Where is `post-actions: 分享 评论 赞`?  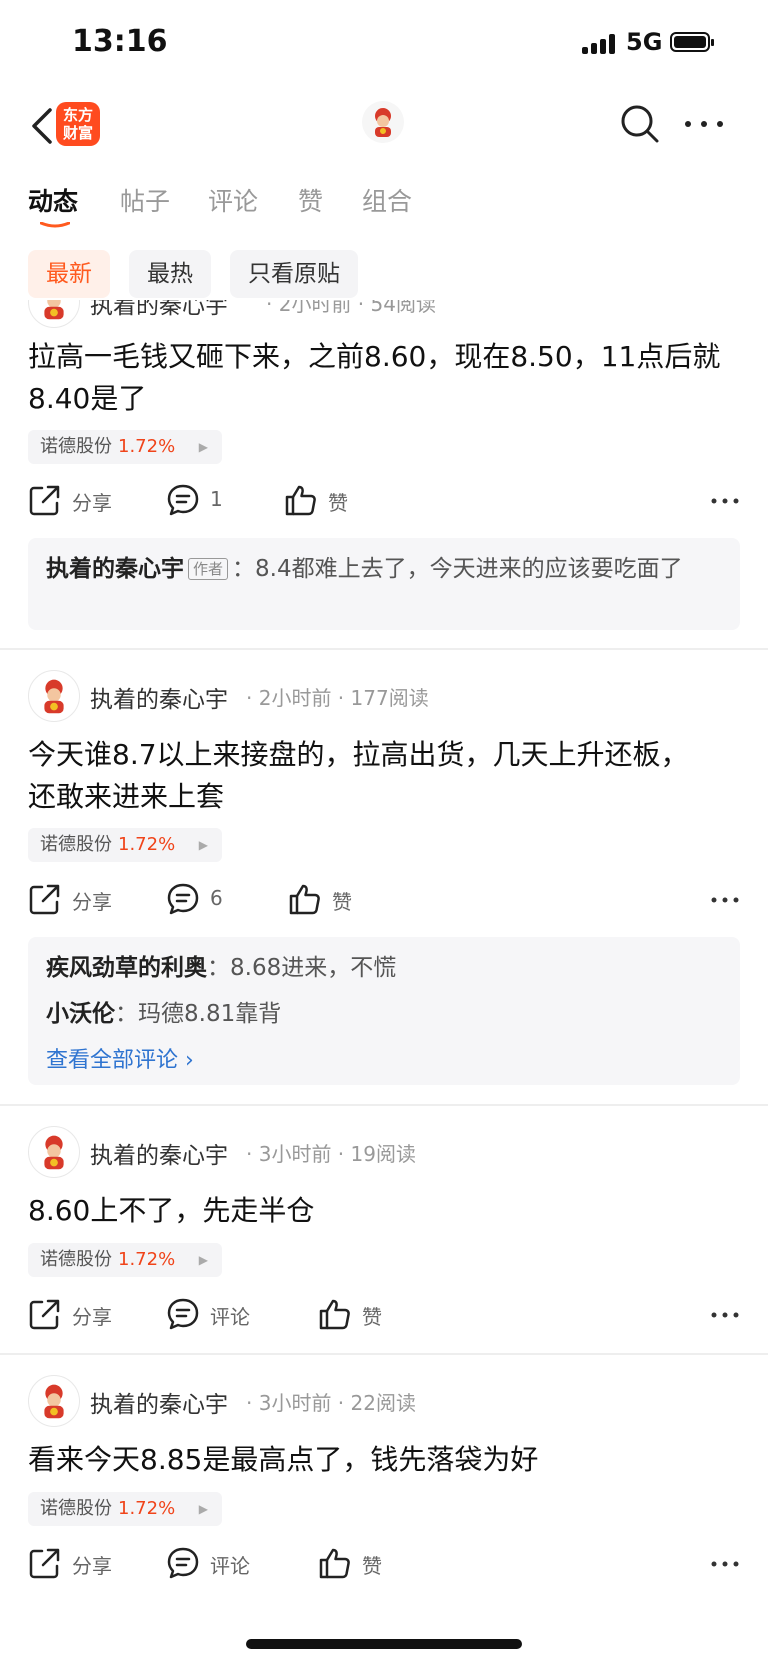 post-actions: 分享 评论 赞 is located at coordinates (384, 1564).